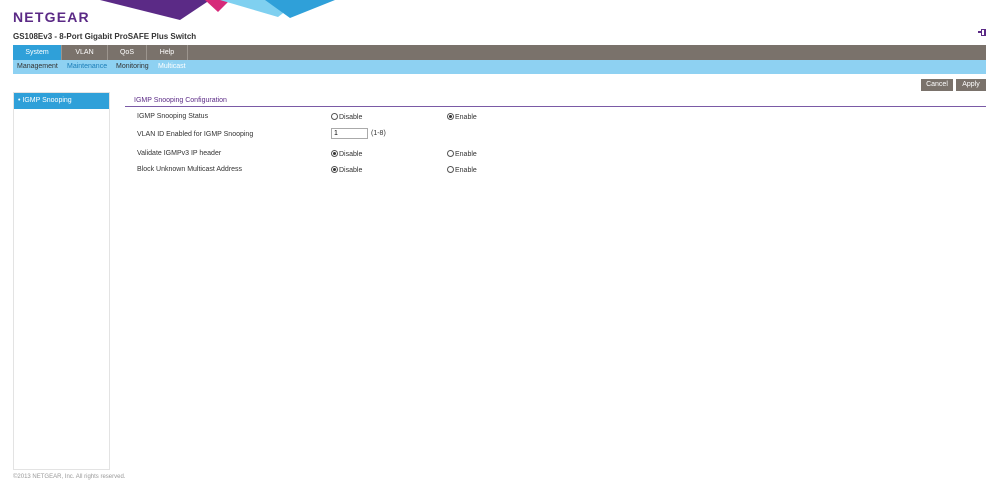 The height and width of the screenshot is (481, 999). What do you see at coordinates (555, 106) in the screenshot?
I see `section-divider` at bounding box center [555, 106].